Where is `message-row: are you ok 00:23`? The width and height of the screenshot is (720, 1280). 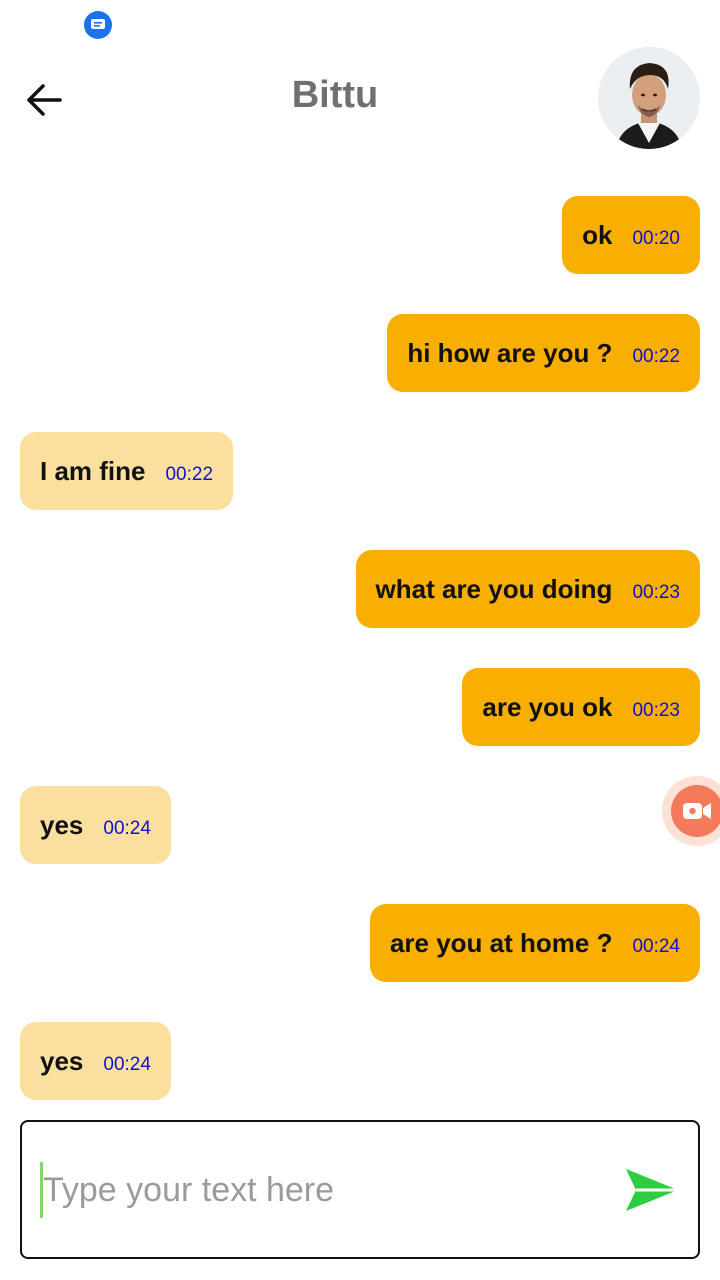 message-row: are you ok 00:23 is located at coordinates (360, 707).